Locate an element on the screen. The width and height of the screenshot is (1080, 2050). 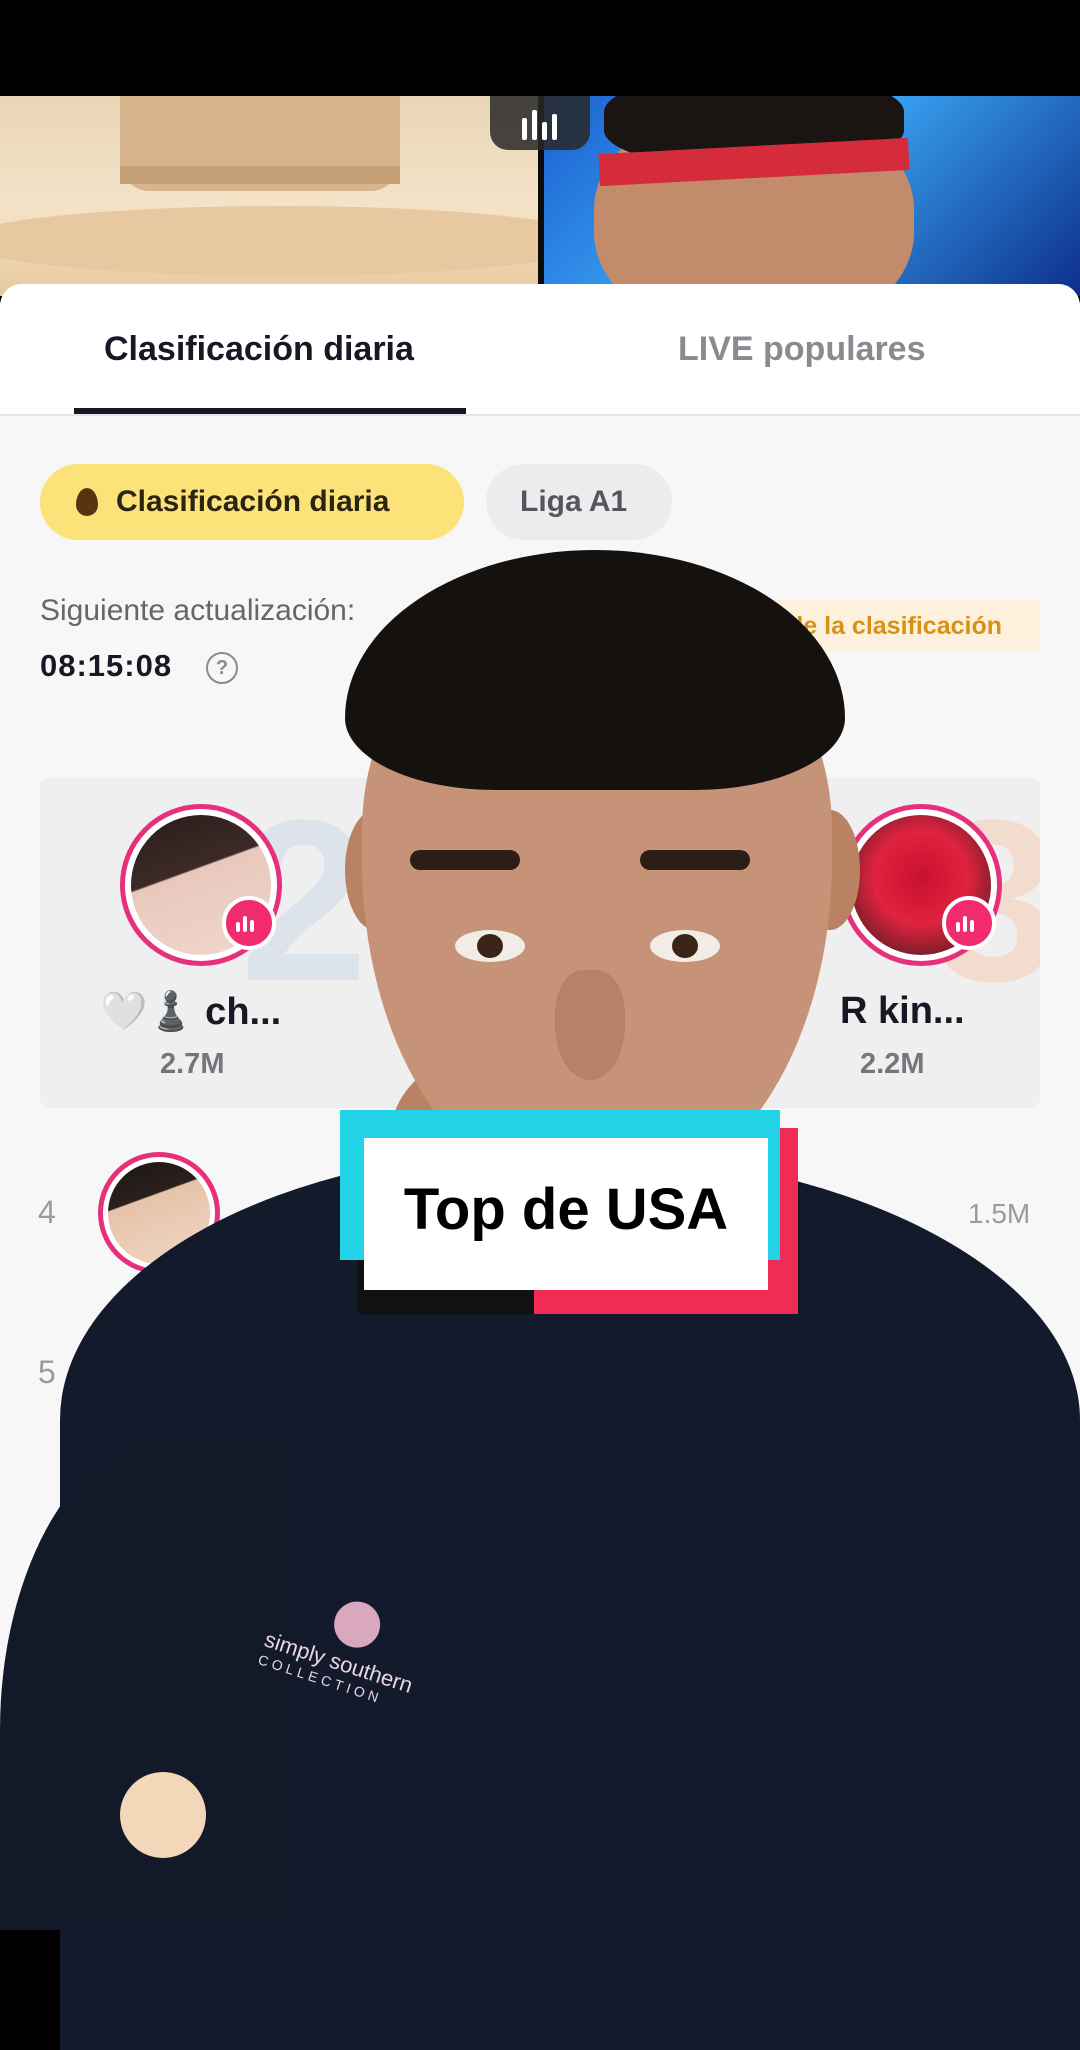
status-bar is located at coordinates (540, 48).